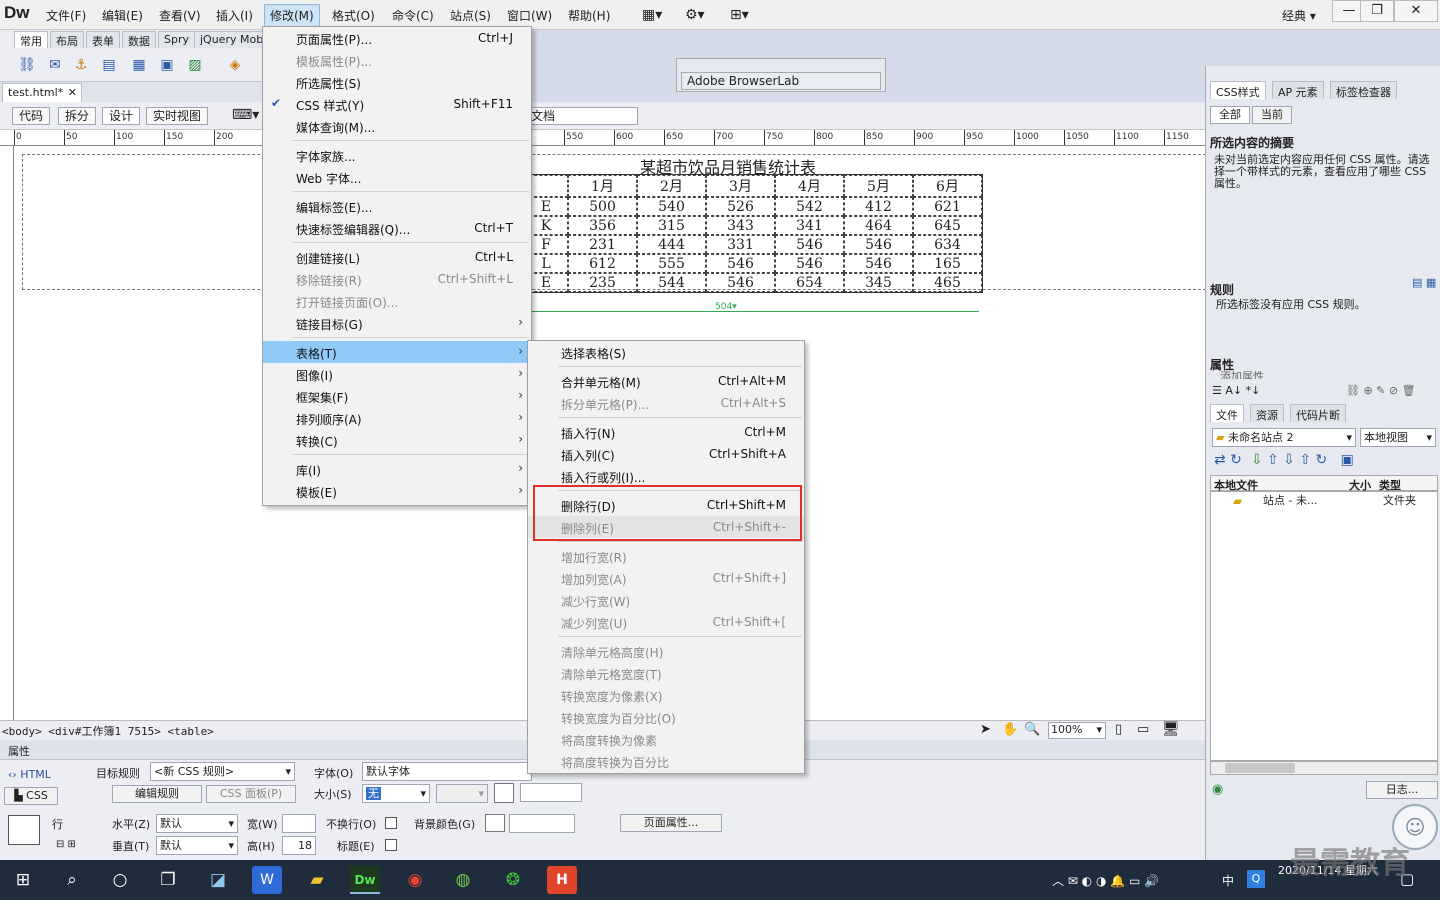  I want to click on menu-insert: 插入(I), so click(234, 15).